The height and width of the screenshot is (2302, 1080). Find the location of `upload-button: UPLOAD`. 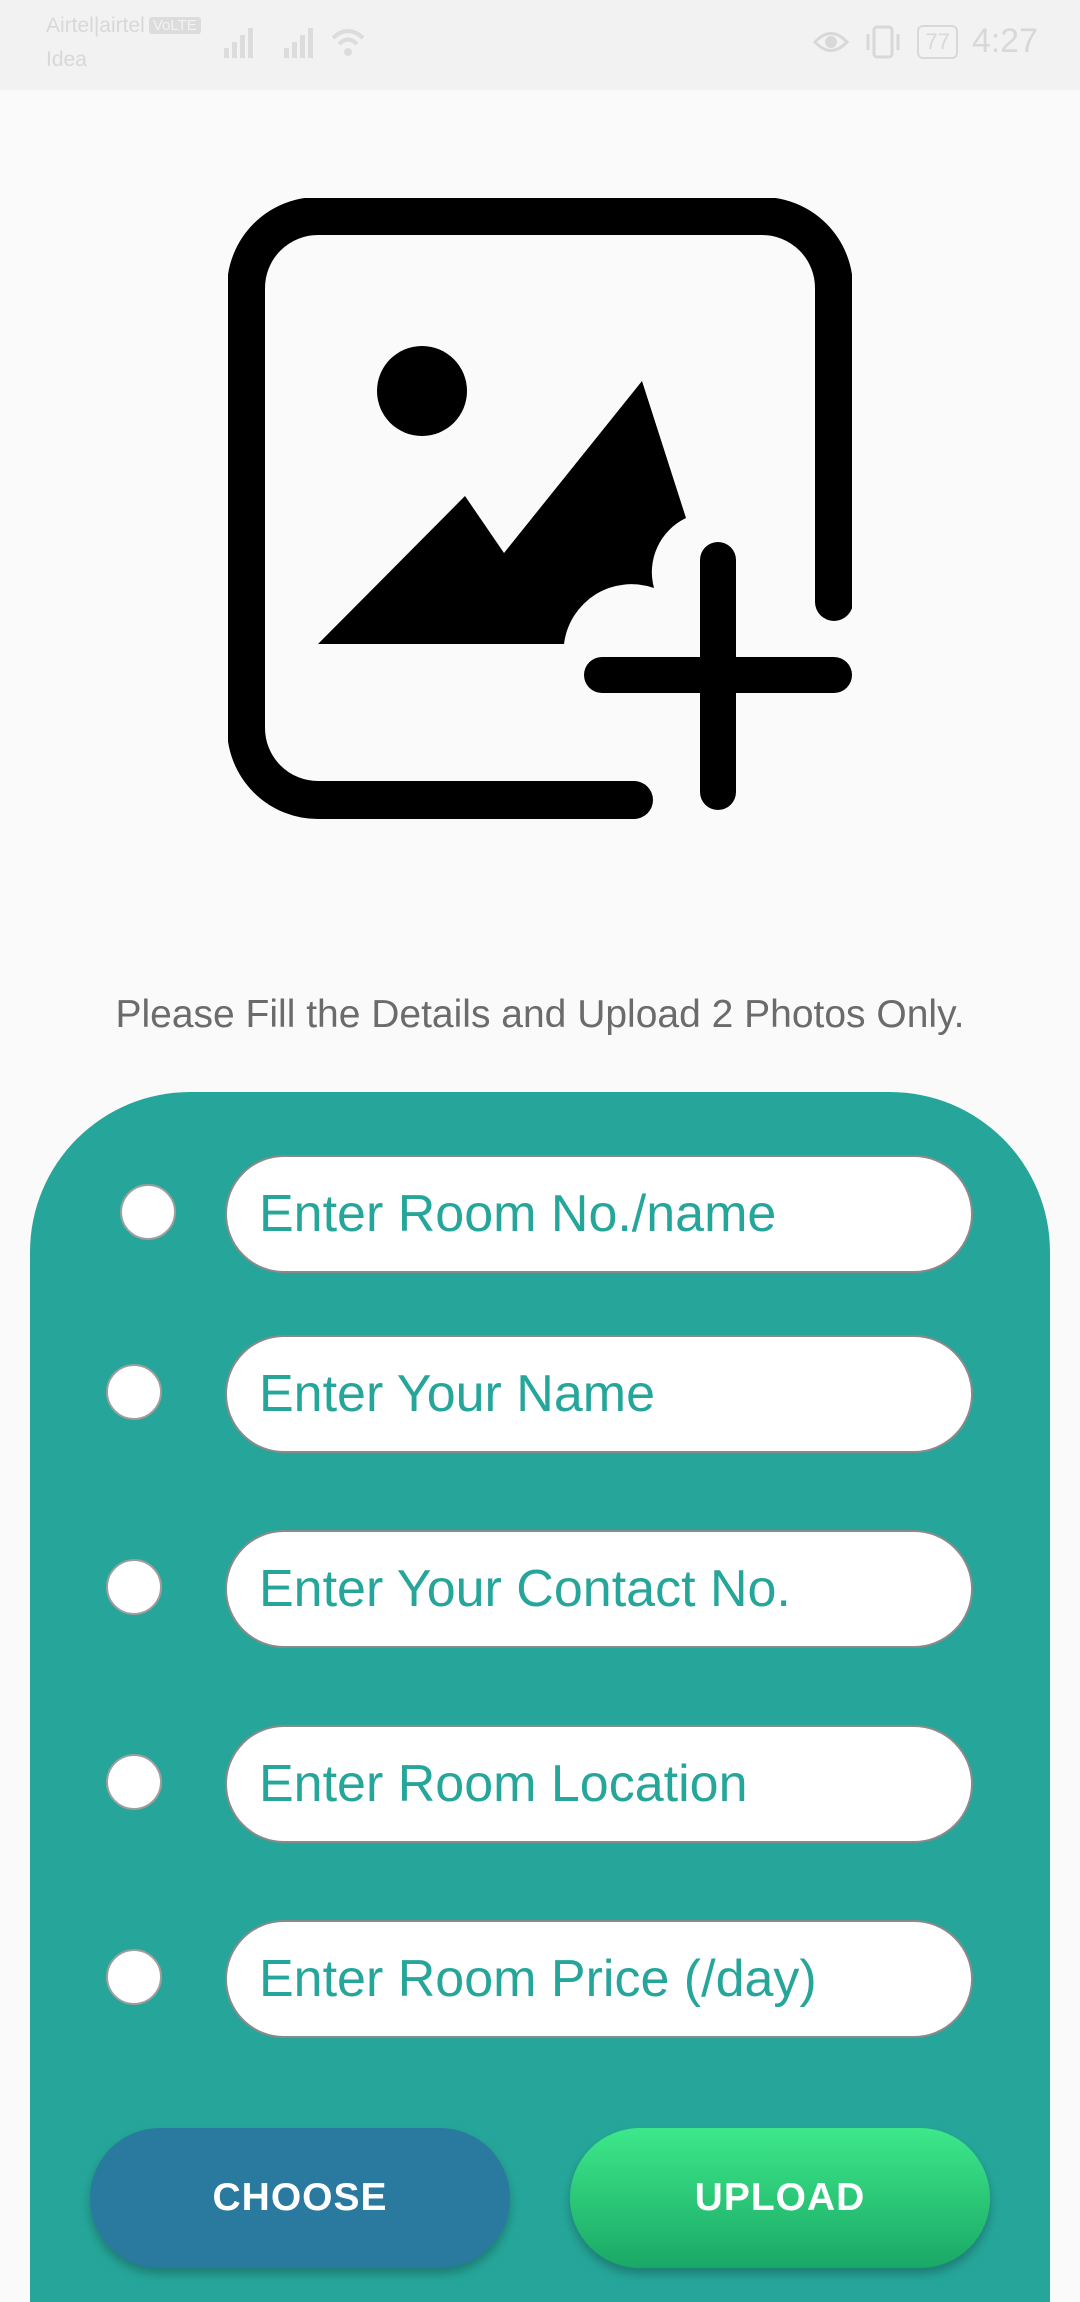

upload-button: UPLOAD is located at coordinates (780, 2198).